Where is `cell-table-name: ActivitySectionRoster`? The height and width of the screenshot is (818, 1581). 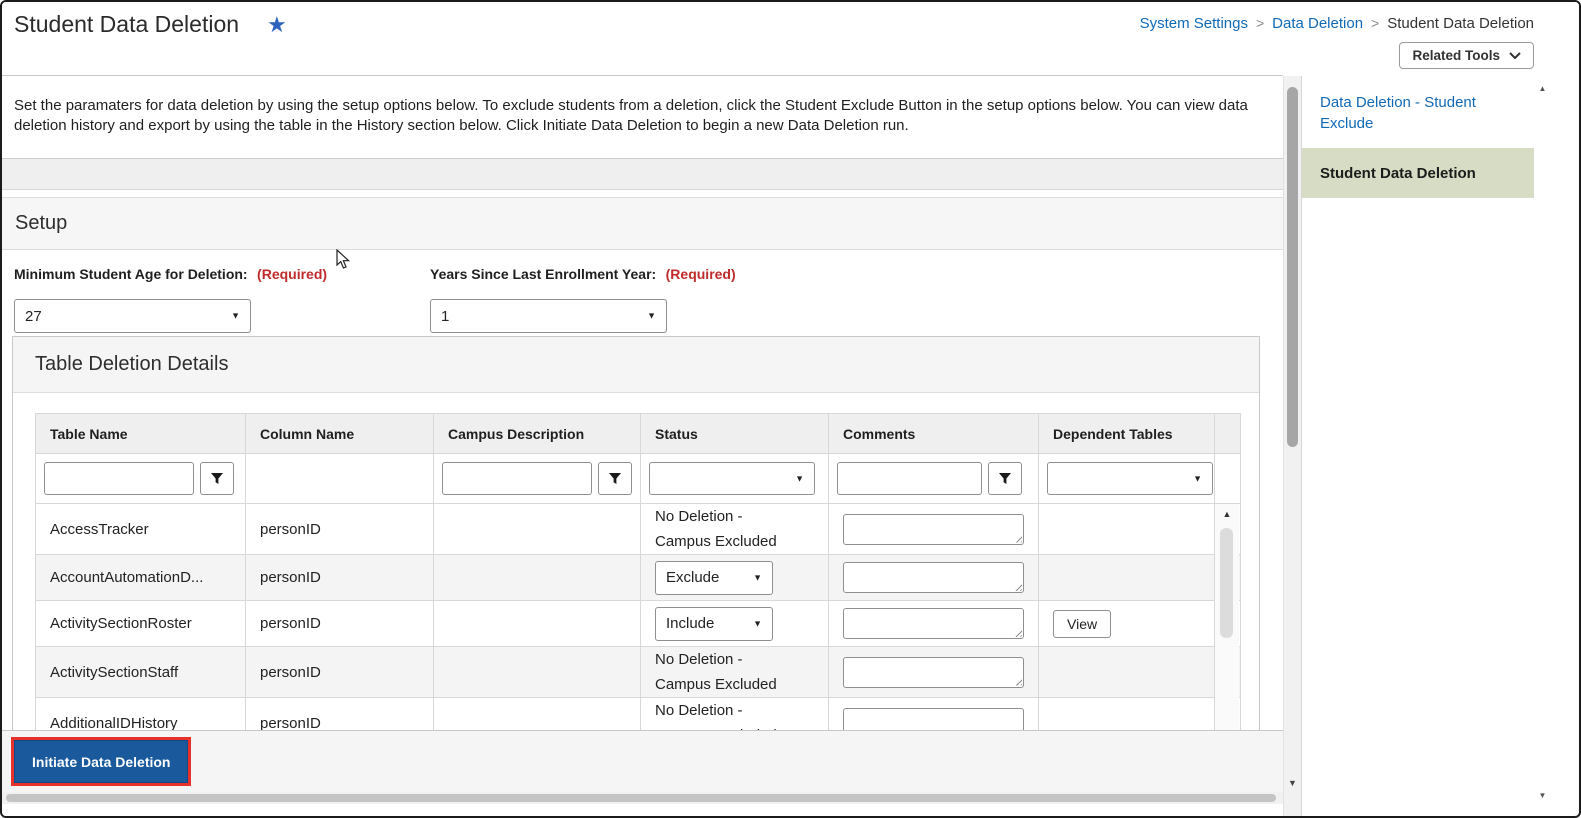 cell-table-name: ActivitySectionRoster is located at coordinates (140, 623).